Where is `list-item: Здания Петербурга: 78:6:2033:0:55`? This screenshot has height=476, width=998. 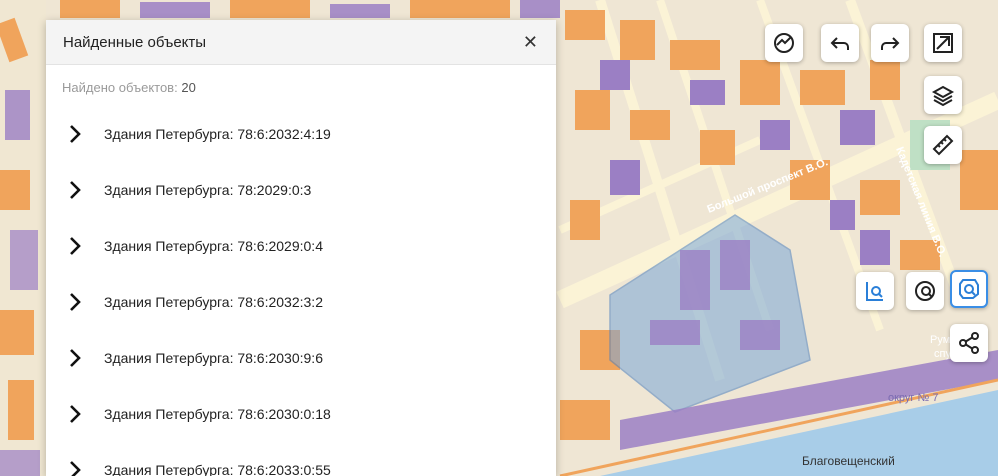
list-item: Здания Петербурга: 78:6:2033:0:55 is located at coordinates (301, 459).